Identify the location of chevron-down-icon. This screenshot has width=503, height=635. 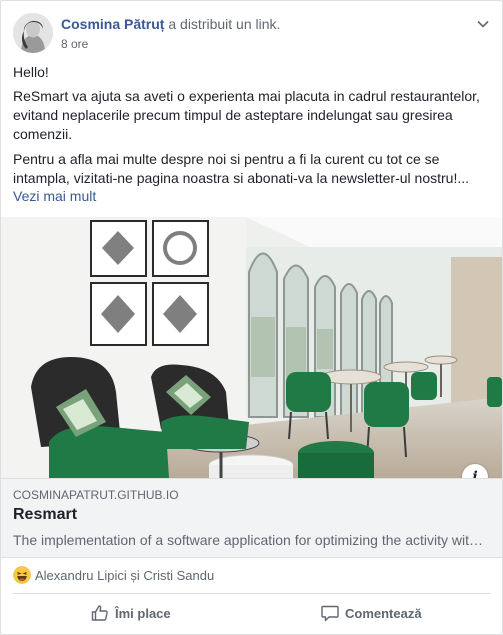
(483, 24).